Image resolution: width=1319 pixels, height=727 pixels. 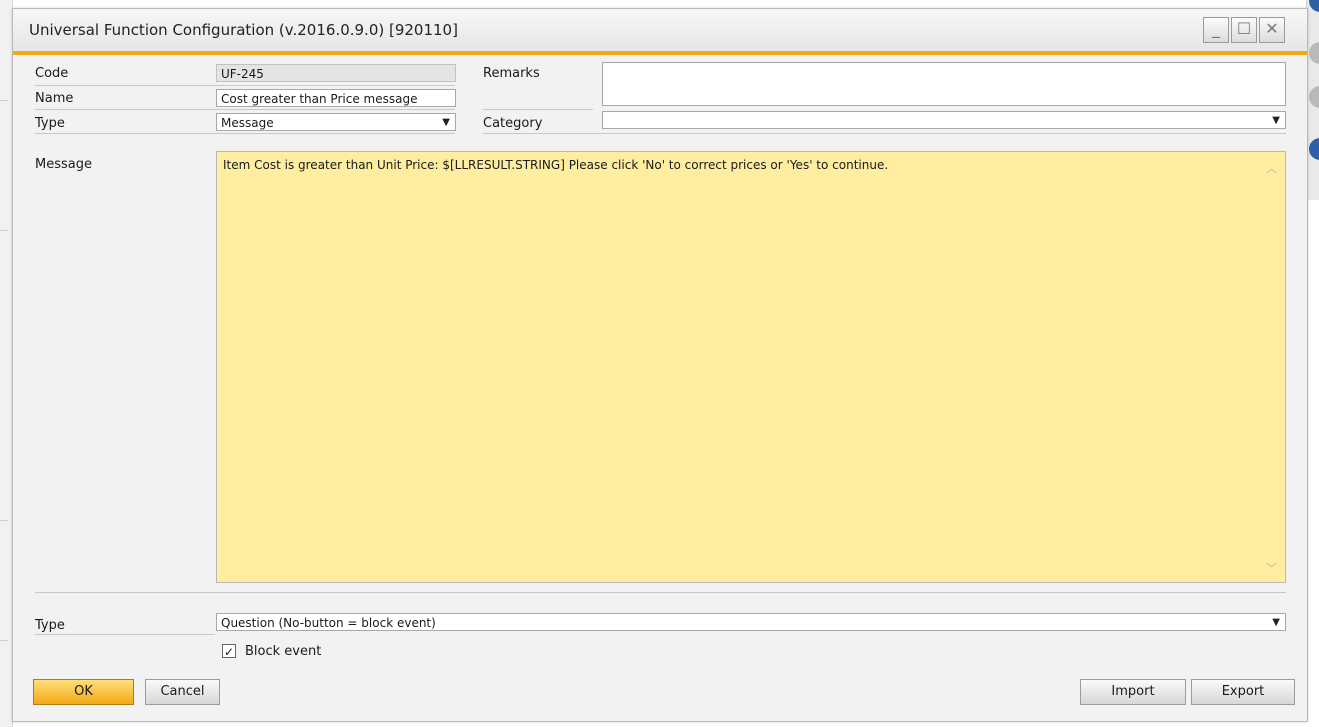 What do you see at coordinates (50, 123) in the screenshot?
I see `type-label: Type` at bounding box center [50, 123].